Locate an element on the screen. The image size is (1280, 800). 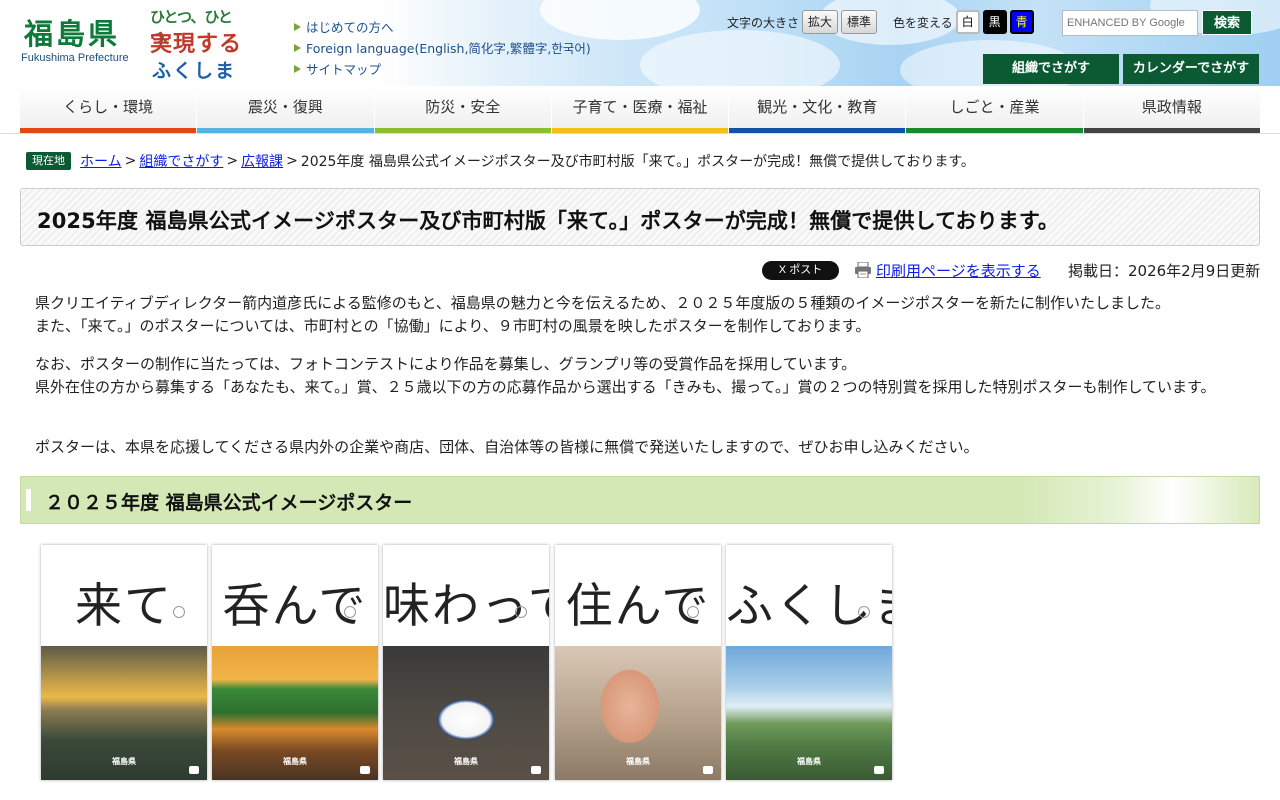
nav-divider is located at coordinates (640, 133).